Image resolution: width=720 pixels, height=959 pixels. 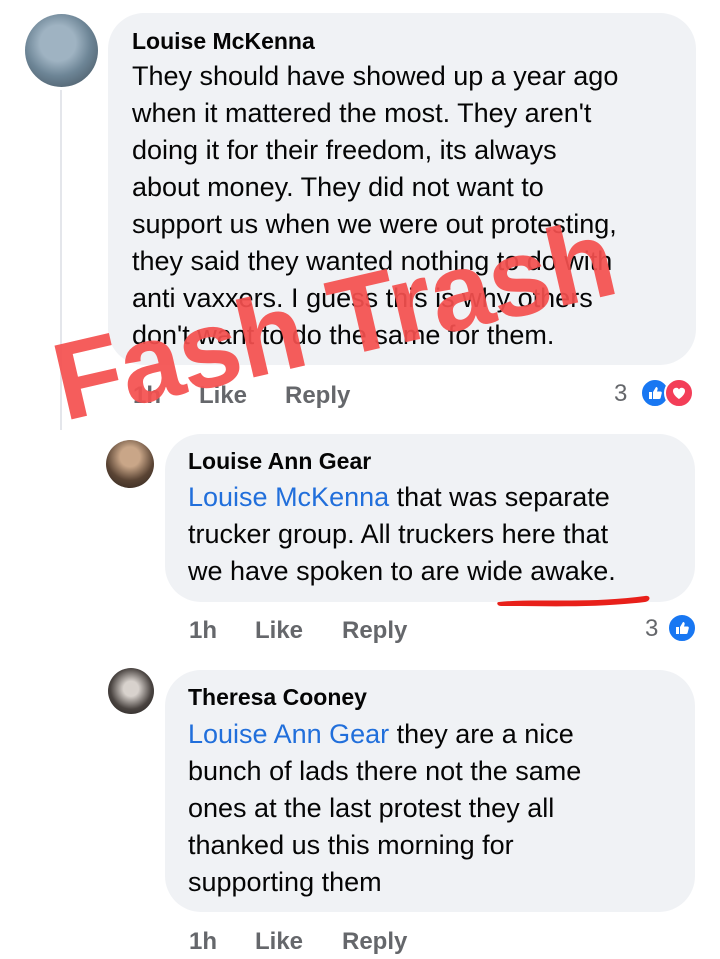 I want to click on like-icon, so click(x=682, y=628).